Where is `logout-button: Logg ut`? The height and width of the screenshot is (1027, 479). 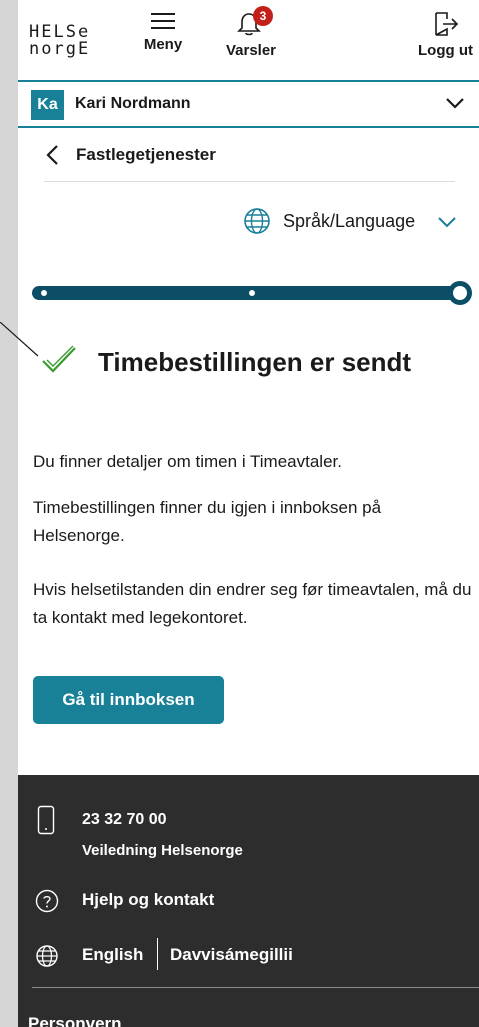 logout-button: Logg ut is located at coordinates (445, 34).